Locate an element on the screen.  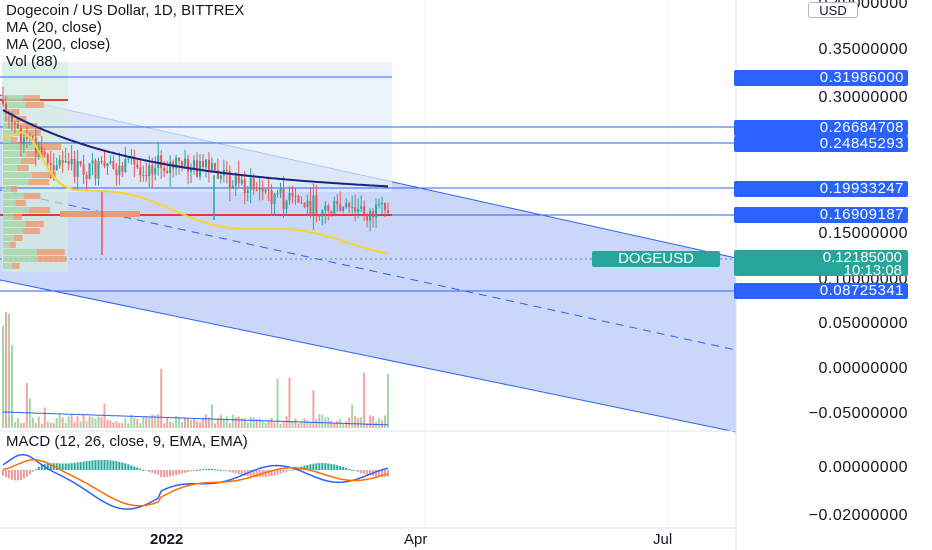
price-label: 0.35000000 is located at coordinates (863, 49).